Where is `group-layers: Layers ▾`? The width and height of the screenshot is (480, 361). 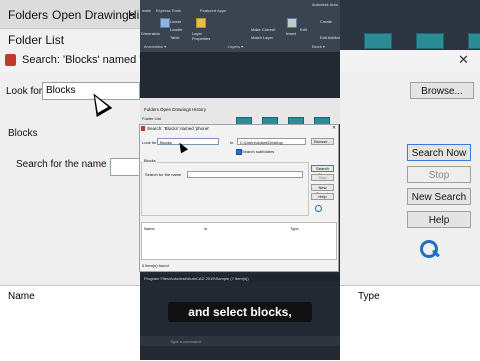
group-layers: Layers ▾ is located at coordinates (235, 46).